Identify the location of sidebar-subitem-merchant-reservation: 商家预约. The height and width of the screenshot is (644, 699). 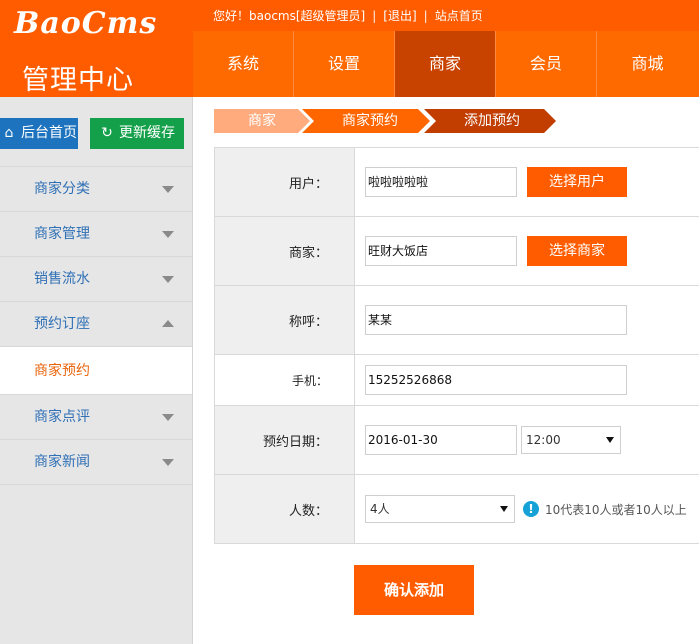
(96, 371).